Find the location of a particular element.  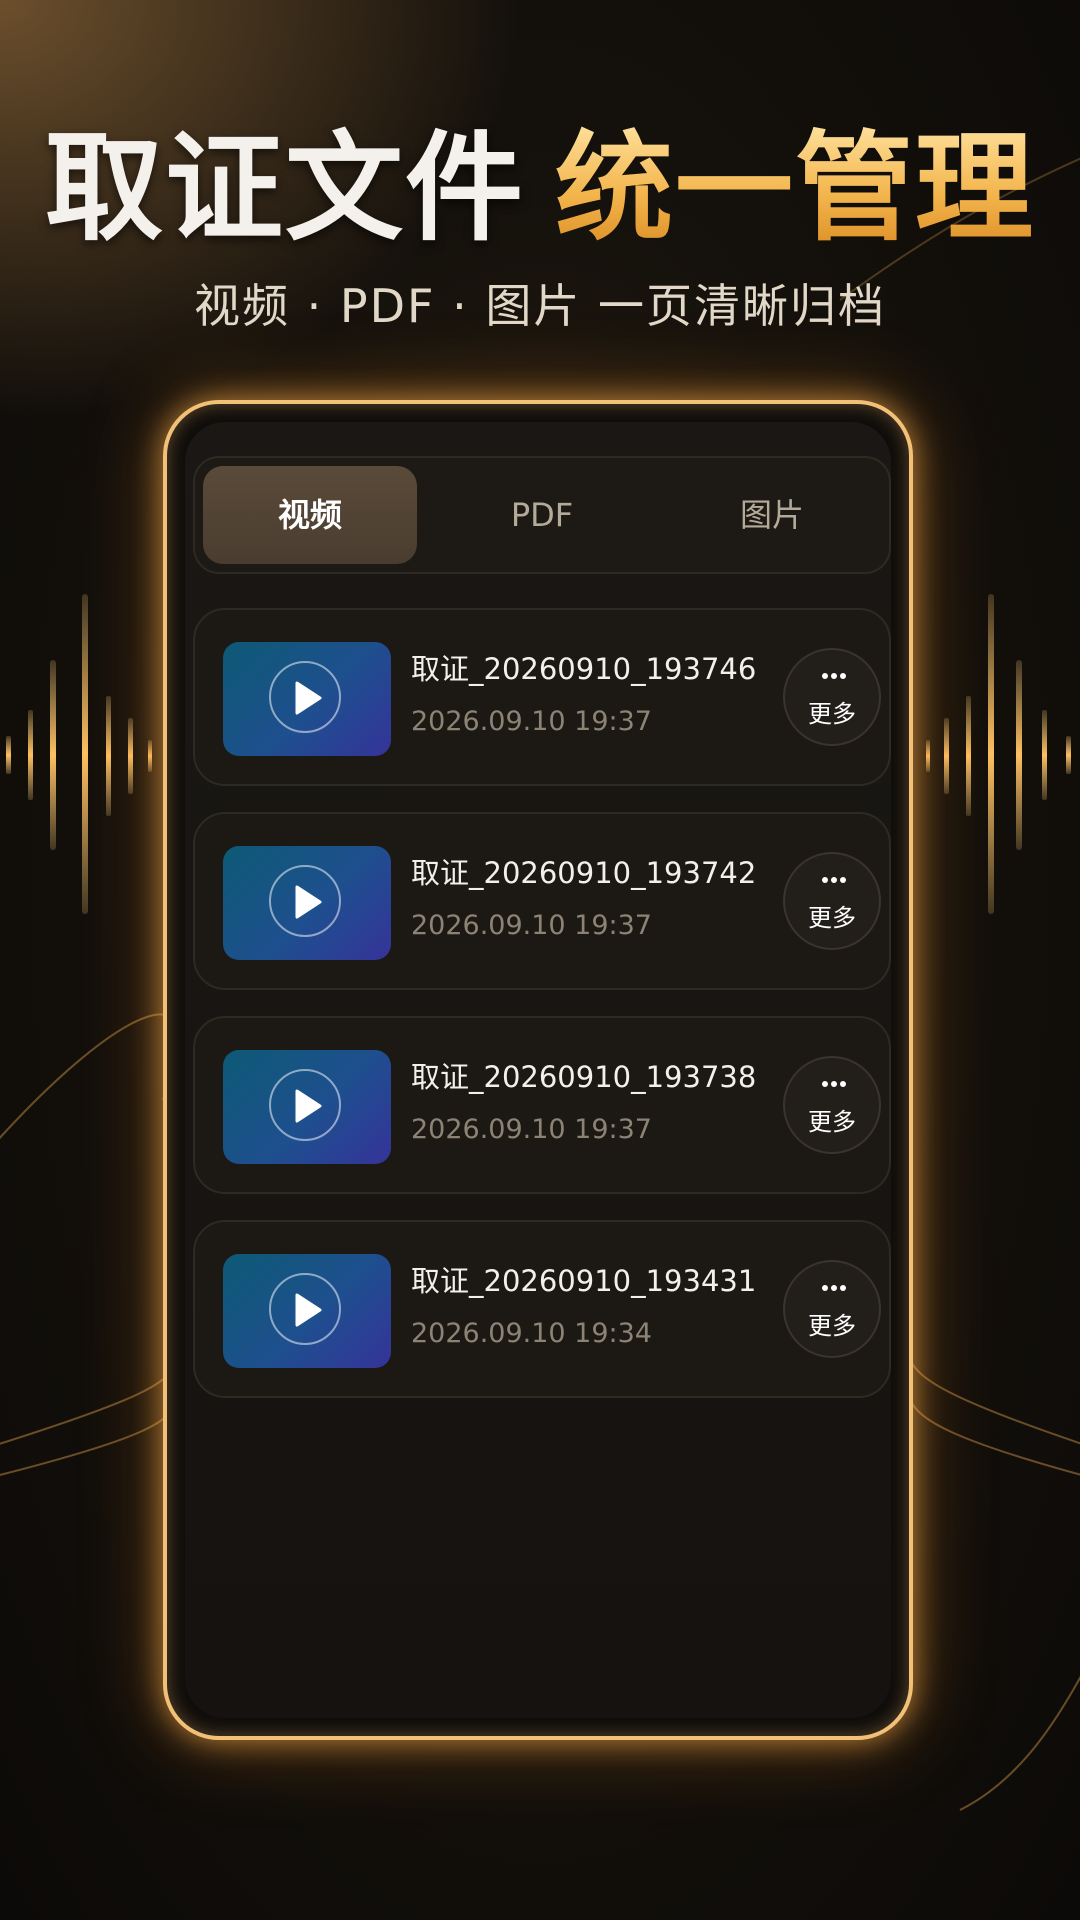

tab-video: 视频 is located at coordinates (310, 515).